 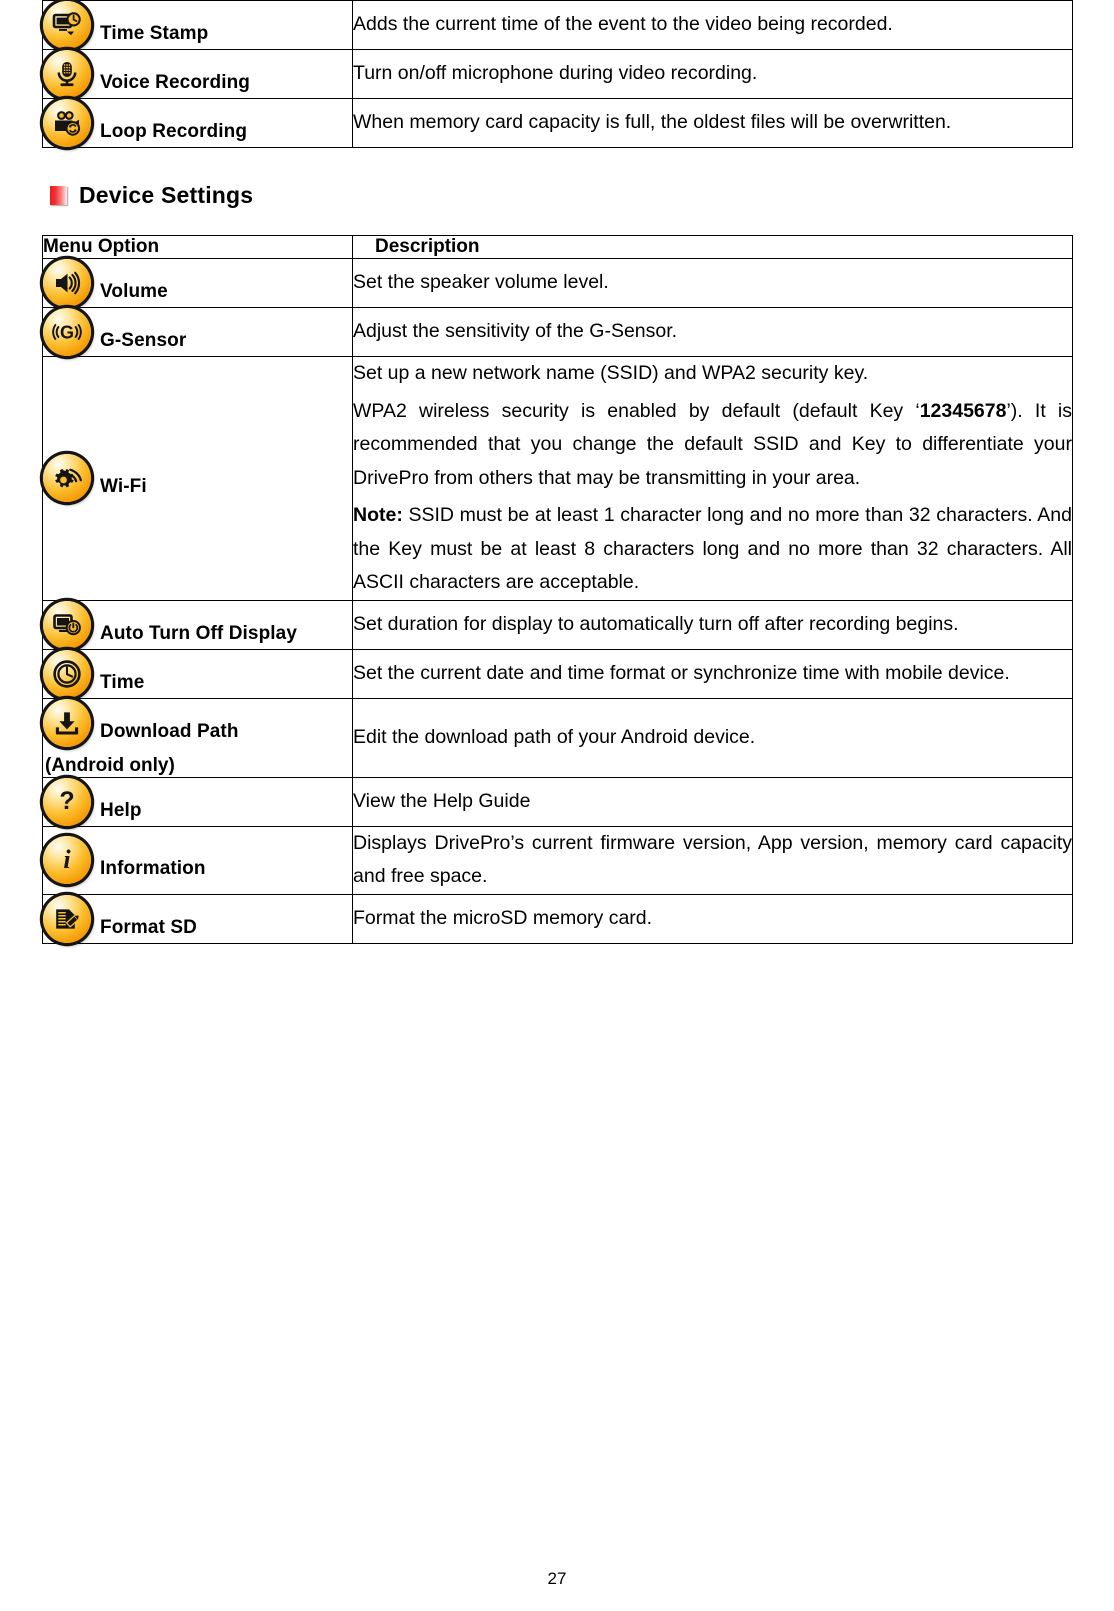 I want to click on download-path-icon, so click(x=67, y=722).